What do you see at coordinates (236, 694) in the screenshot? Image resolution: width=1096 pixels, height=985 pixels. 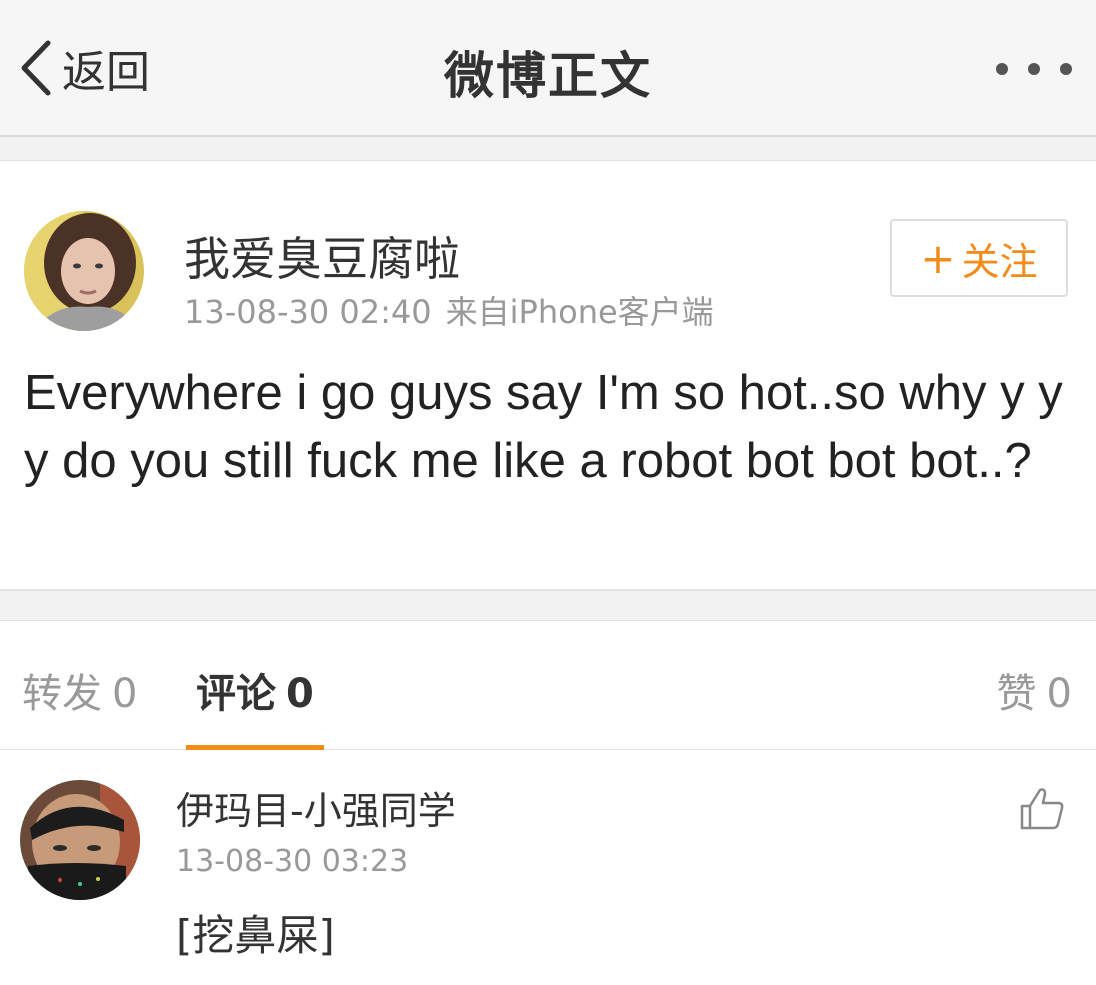 I see `tab-comments-label: 评论` at bounding box center [236, 694].